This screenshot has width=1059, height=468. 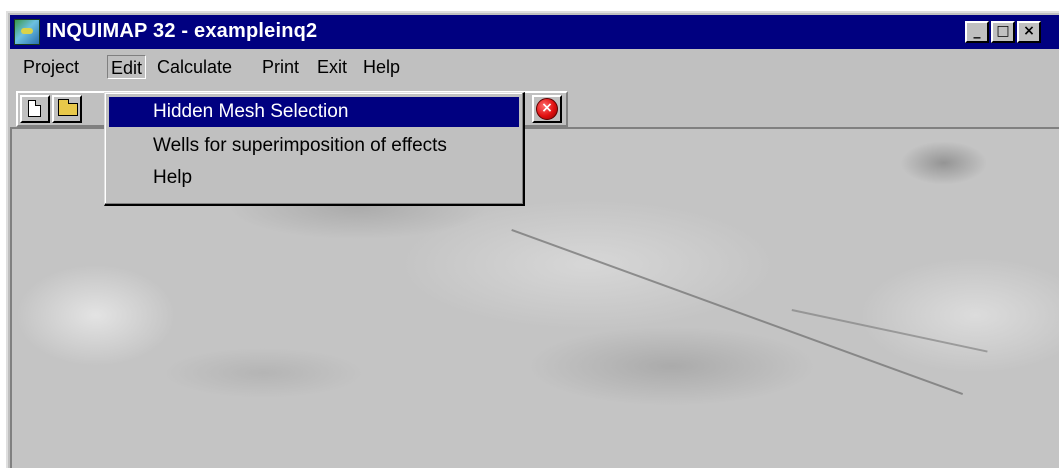 I want to click on close-button: ×, so click(x=1029, y=32).